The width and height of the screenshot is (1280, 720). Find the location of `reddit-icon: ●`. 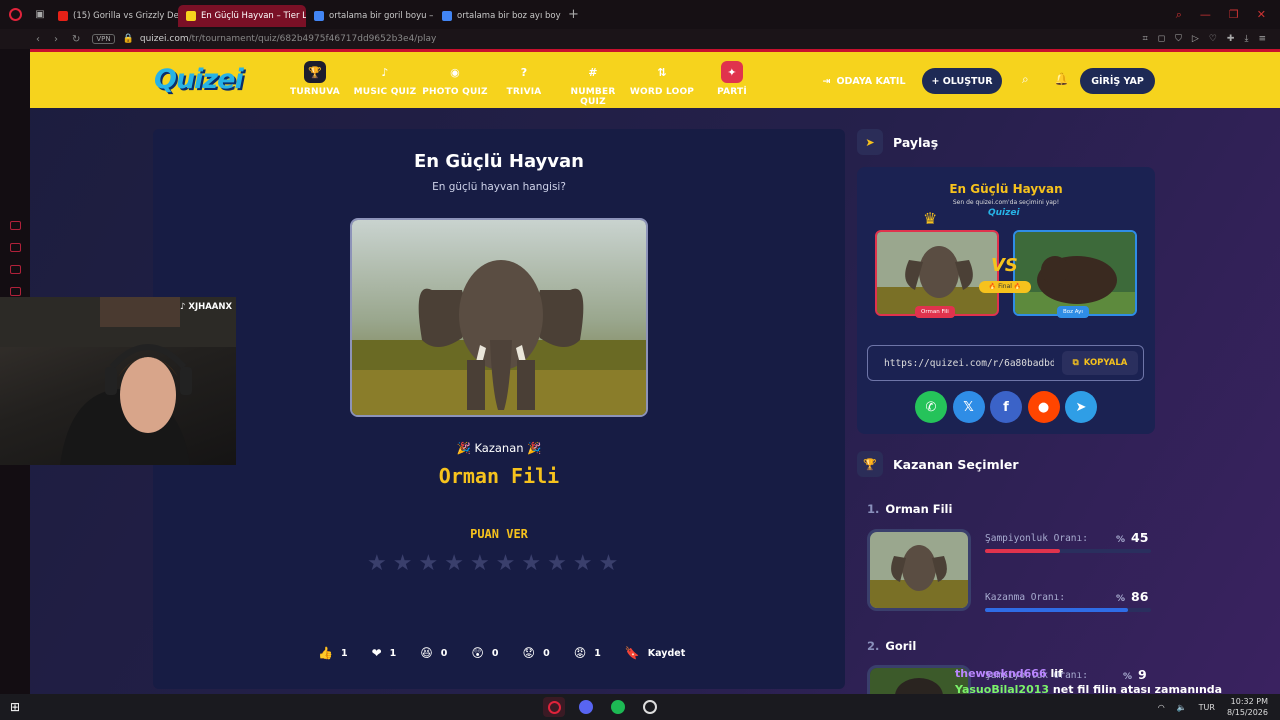

reddit-icon: ● is located at coordinates (1043, 407).